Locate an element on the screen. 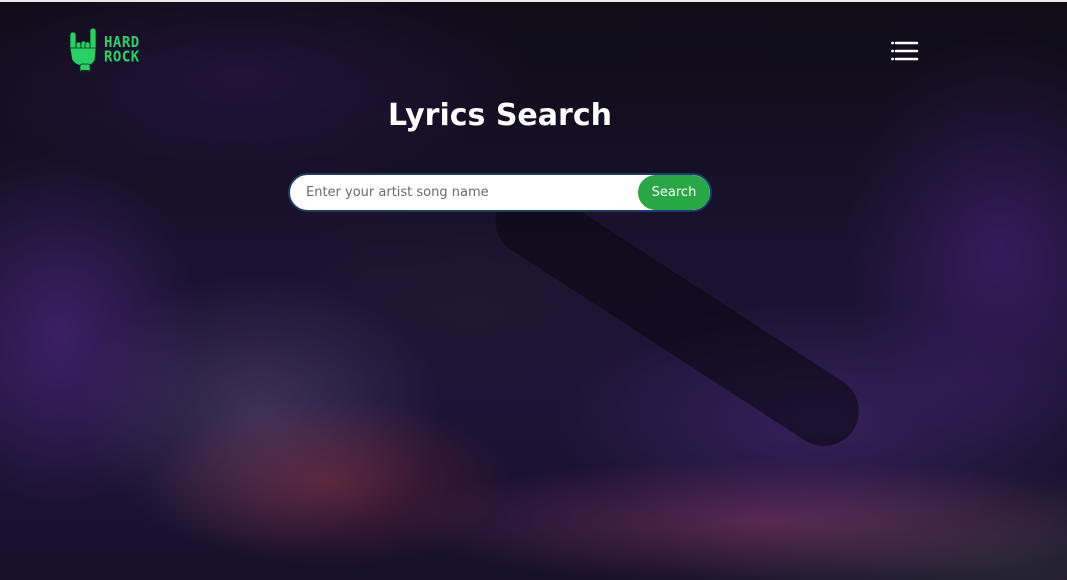 The image size is (1067, 580). menu-button is located at coordinates (905, 51).